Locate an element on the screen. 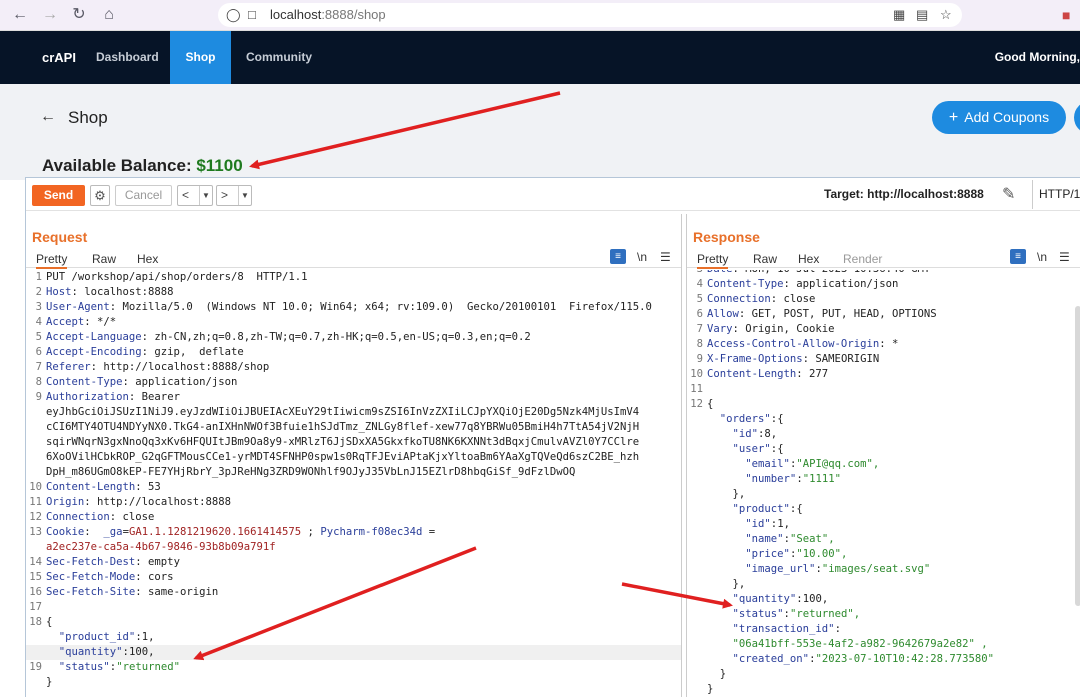 The image size is (1080, 697). url-text: localhost:8888/shop is located at coordinates (328, 15).